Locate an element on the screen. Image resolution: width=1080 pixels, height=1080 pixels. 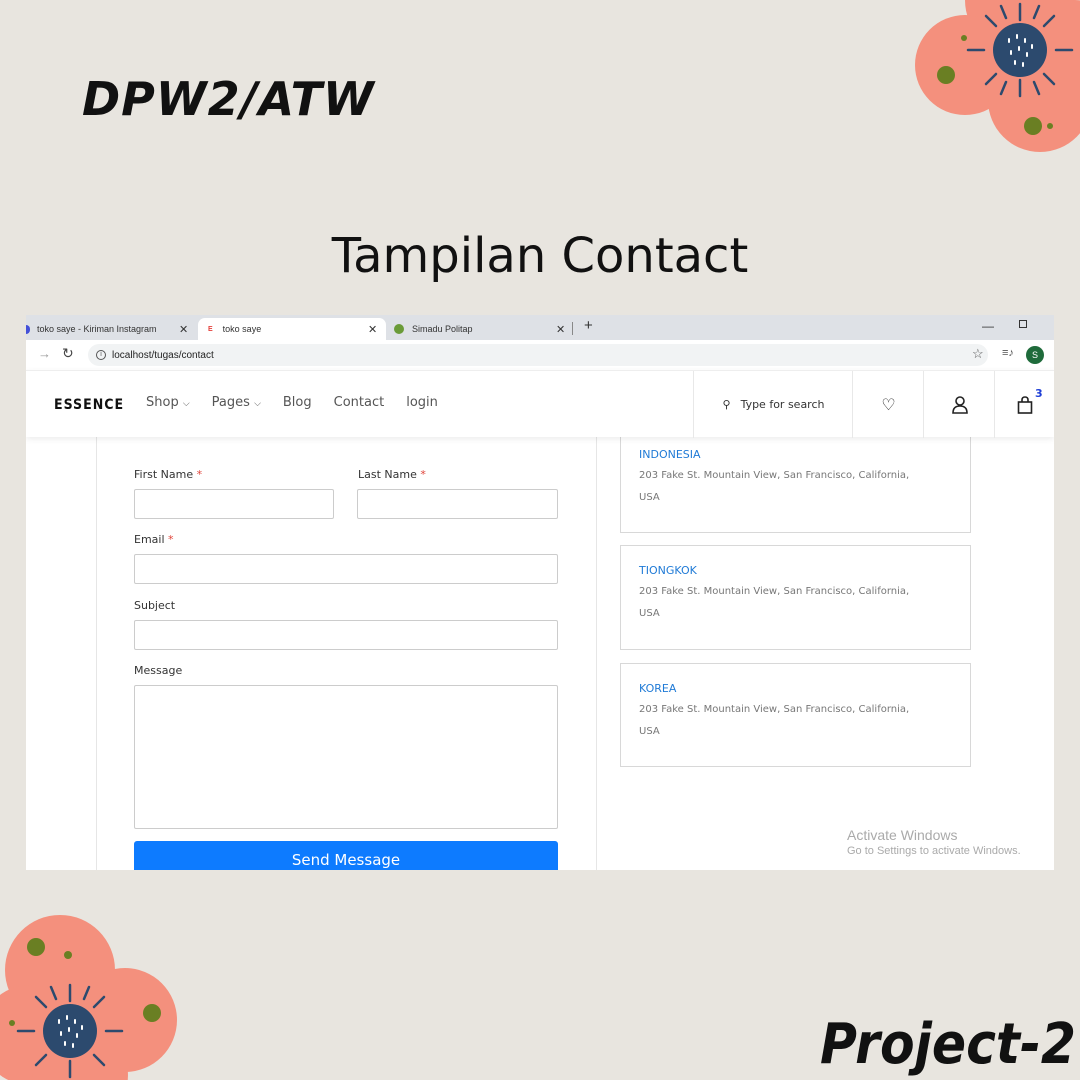
browser-tab-active: E toko saye ✕ is located at coordinates (292, 329).